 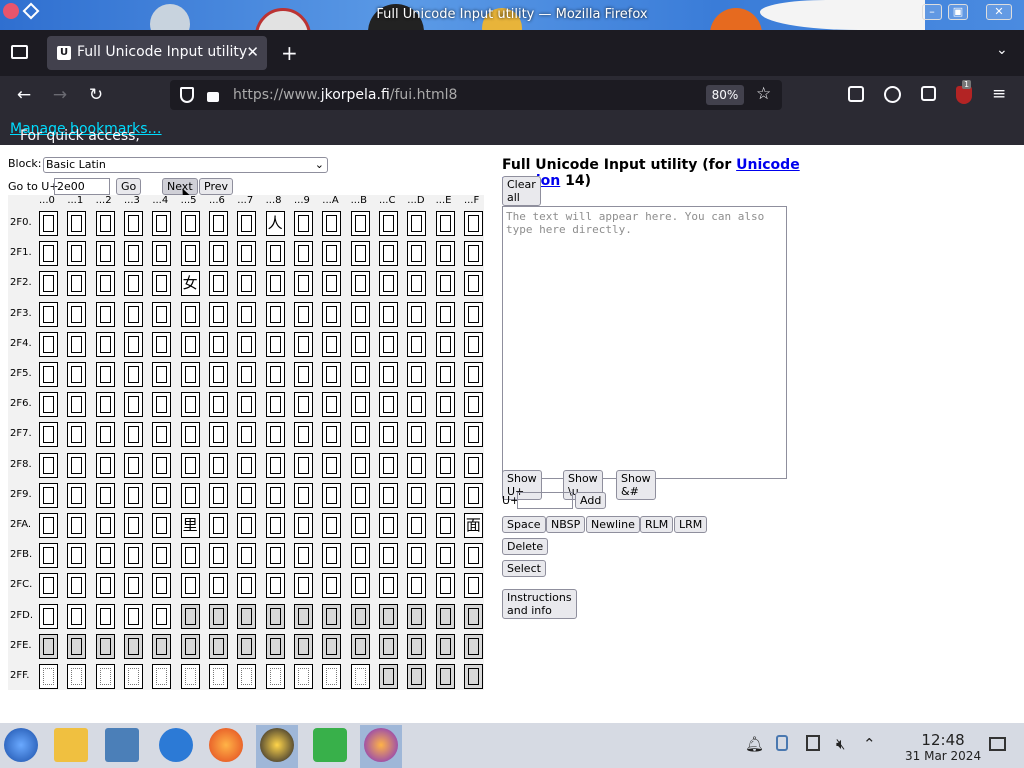 I want to click on firefox-view-icon, so click(x=19, y=52).